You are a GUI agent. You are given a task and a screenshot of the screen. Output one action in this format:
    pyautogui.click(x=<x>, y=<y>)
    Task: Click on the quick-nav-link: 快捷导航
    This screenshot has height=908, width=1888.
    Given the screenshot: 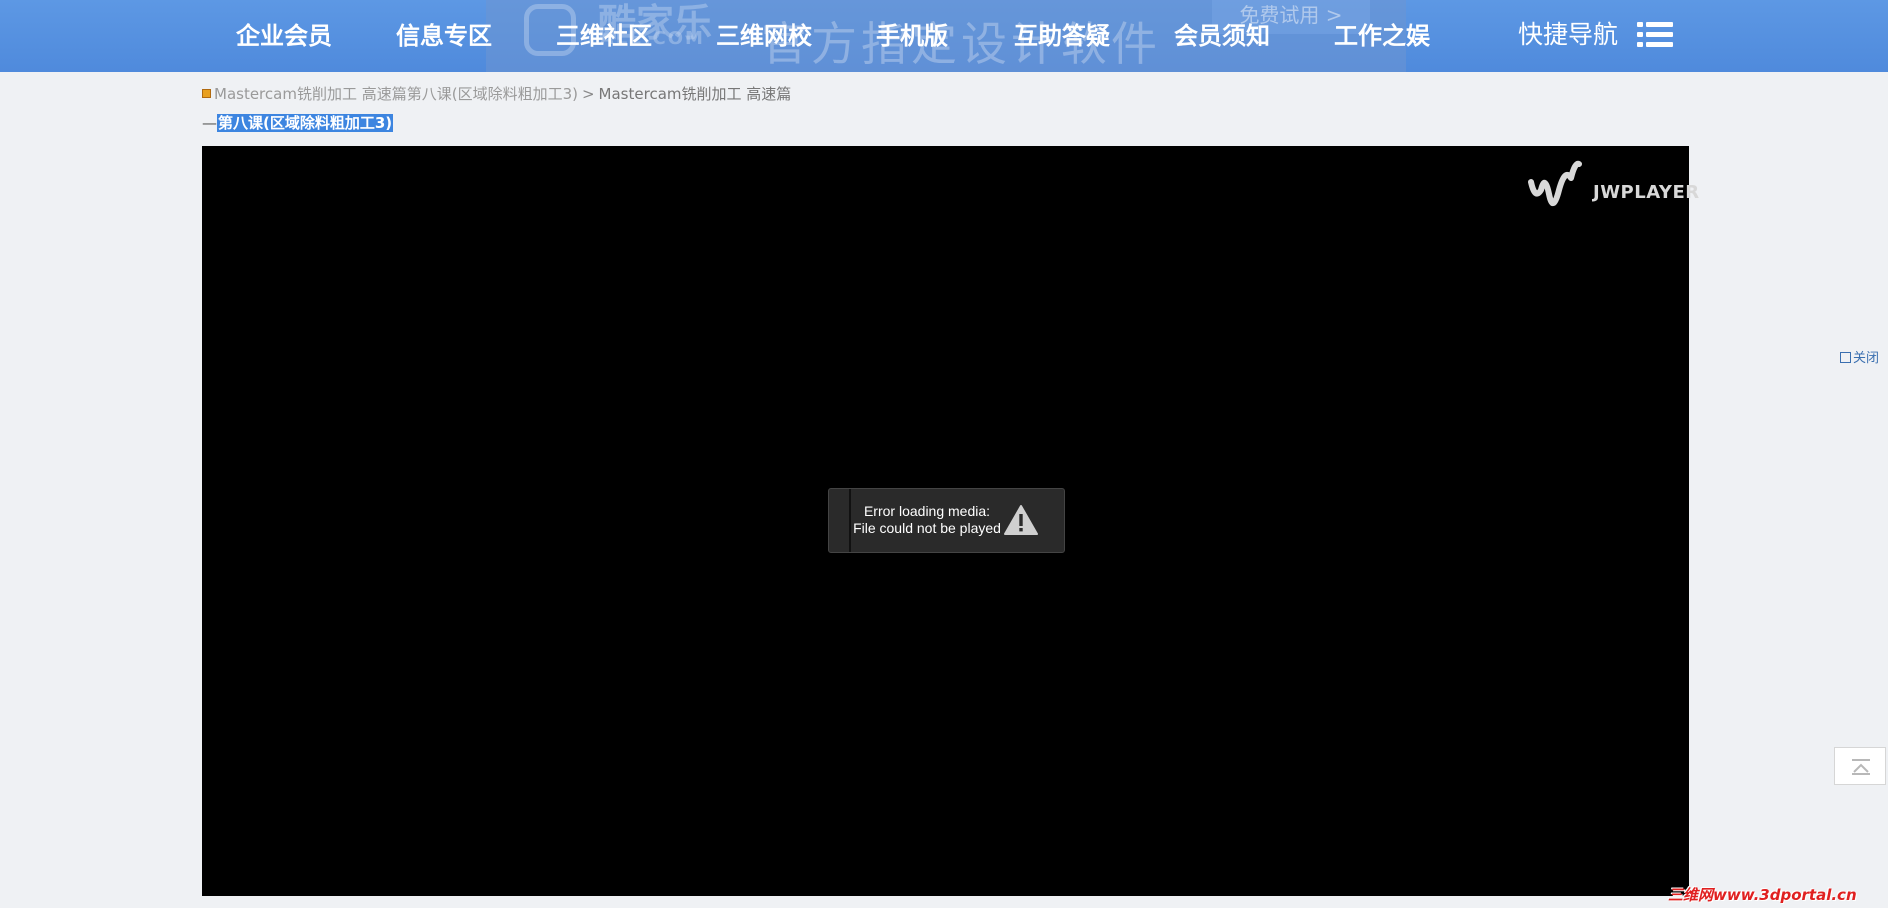 What is the action you would take?
    pyautogui.click(x=1568, y=35)
    